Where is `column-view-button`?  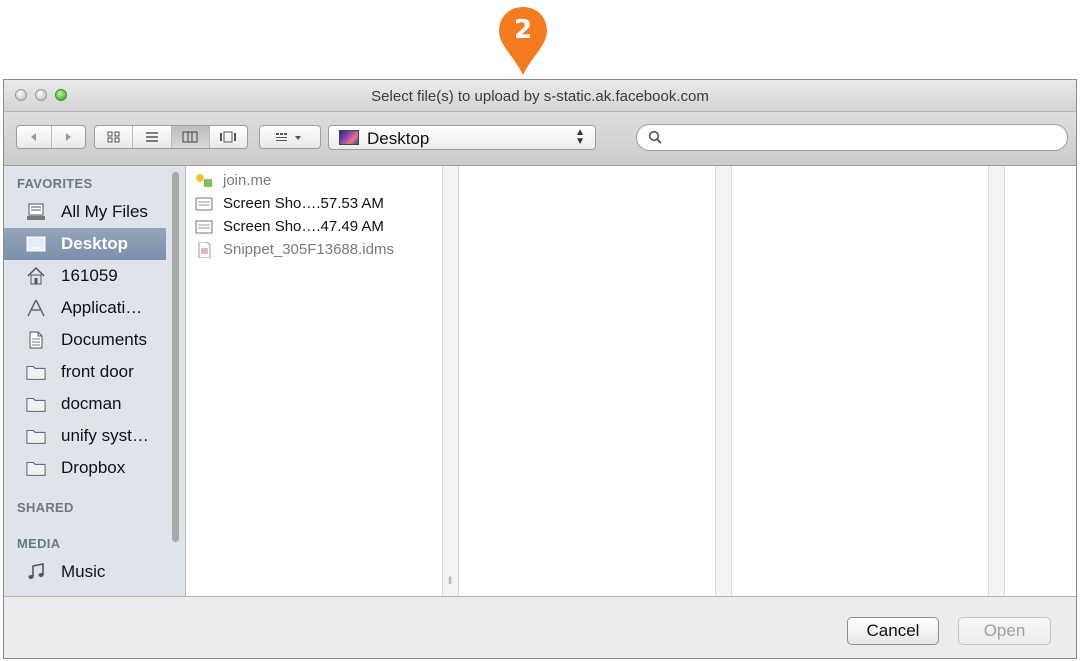
column-view-button is located at coordinates (190, 137).